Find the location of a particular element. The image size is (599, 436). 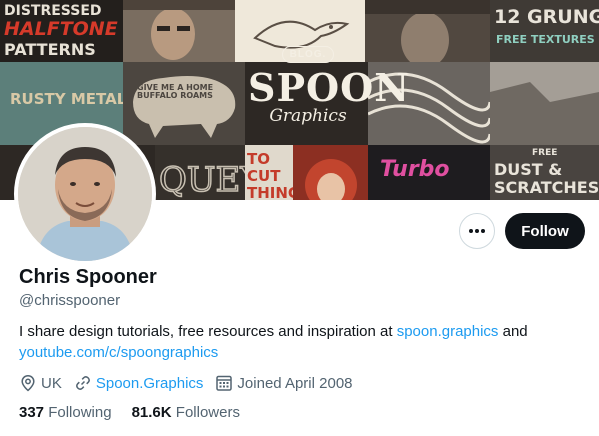

banner-tile-face is located at coordinates (179, 31).